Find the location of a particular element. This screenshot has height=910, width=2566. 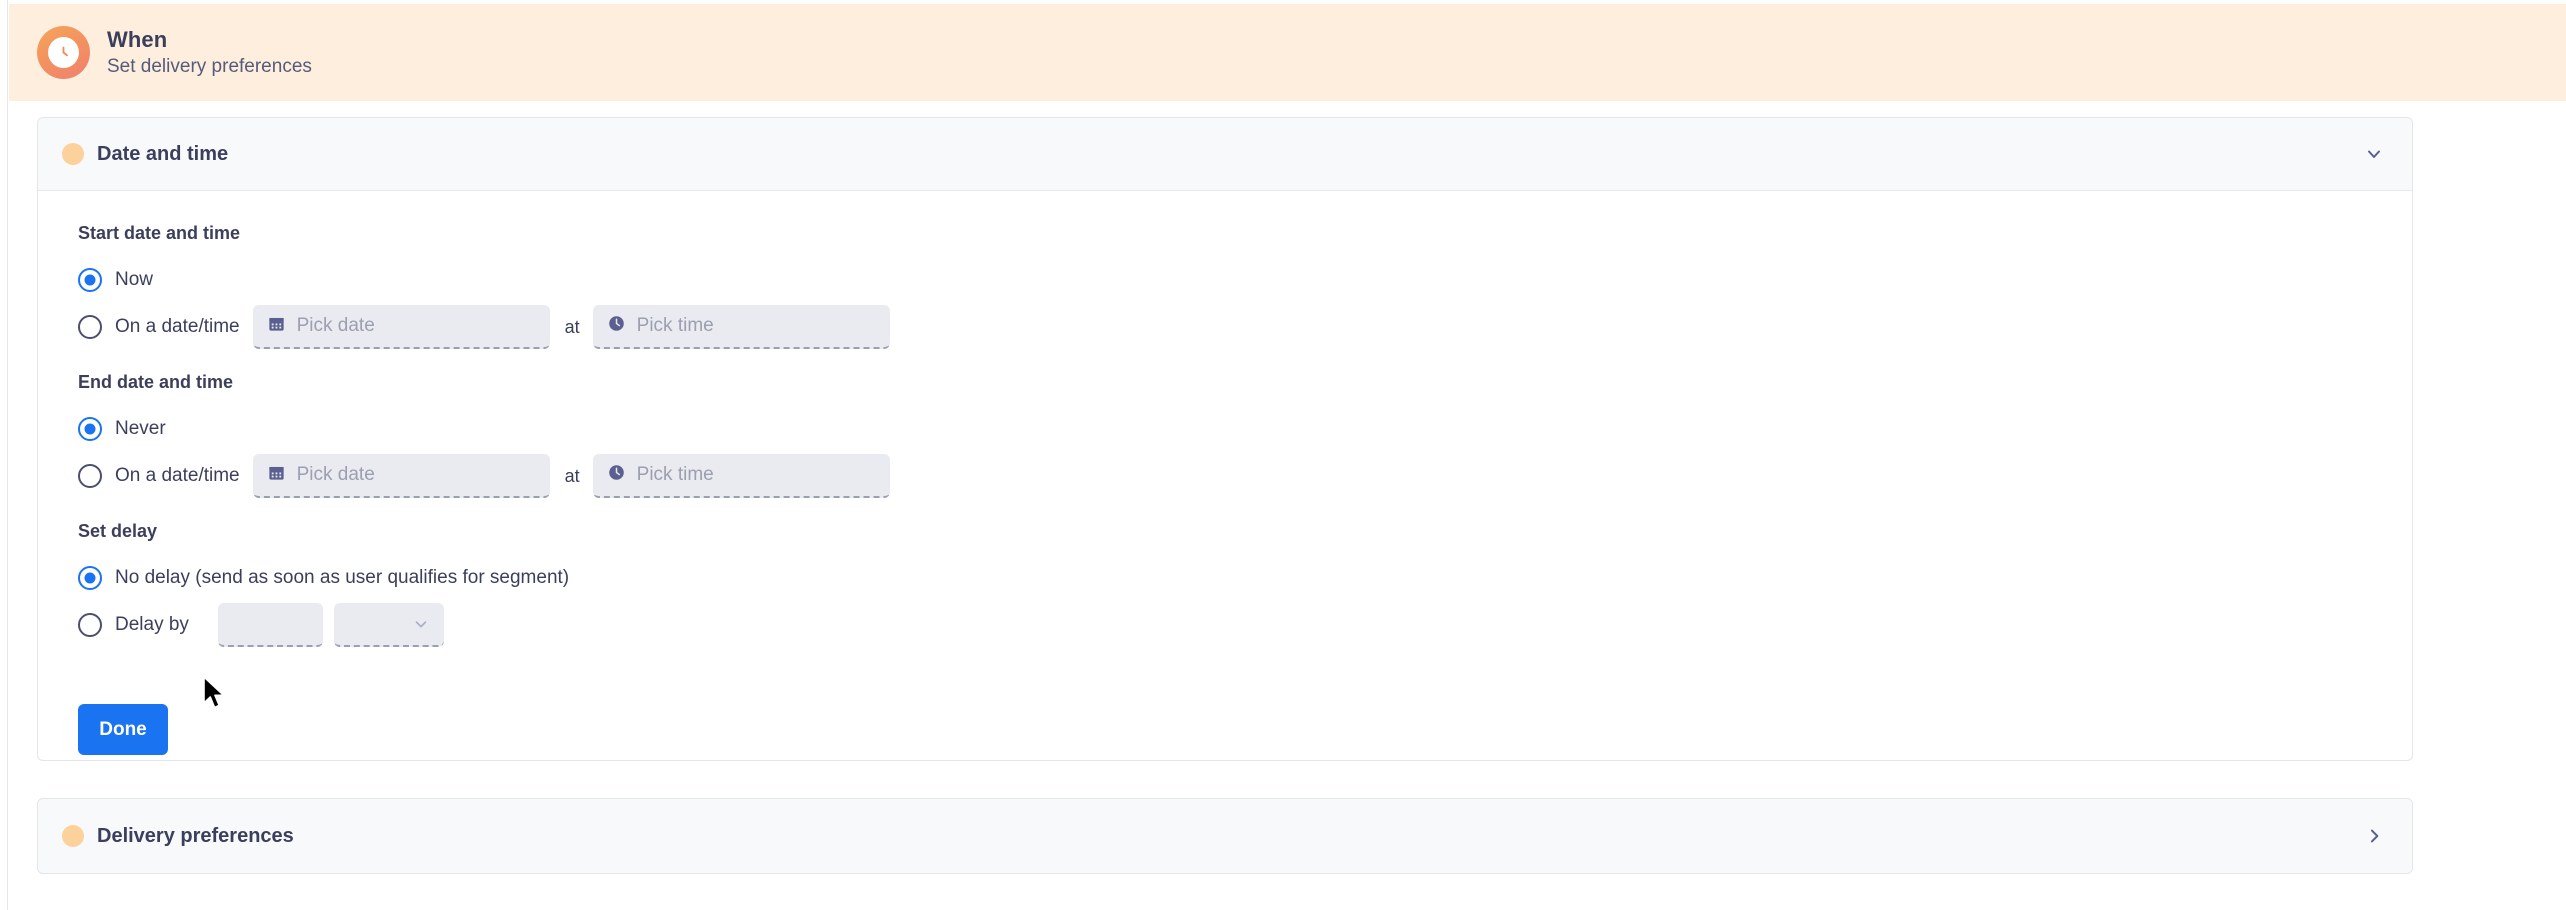

end-option-ondate-row: On a date/time Pick date at Pick time is located at coordinates (1245, 476).